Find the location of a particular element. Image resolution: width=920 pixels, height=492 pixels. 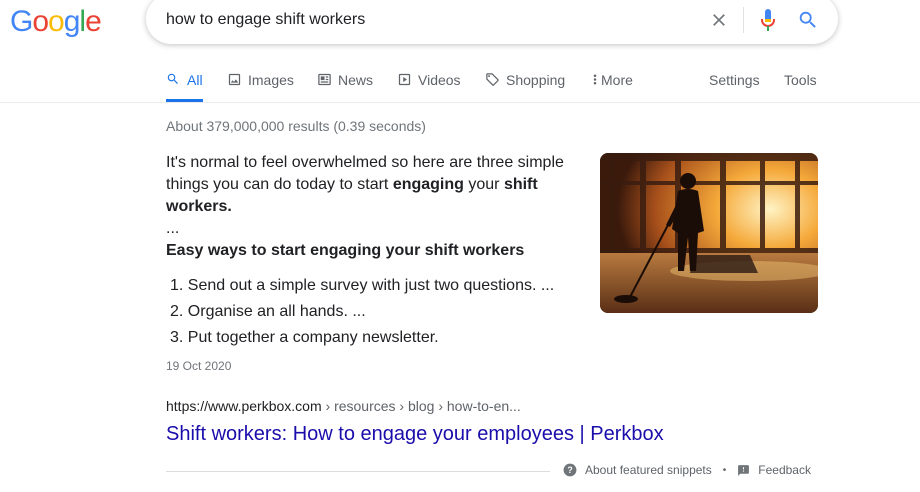

snippet-text: . is located at coordinates (229, 206).